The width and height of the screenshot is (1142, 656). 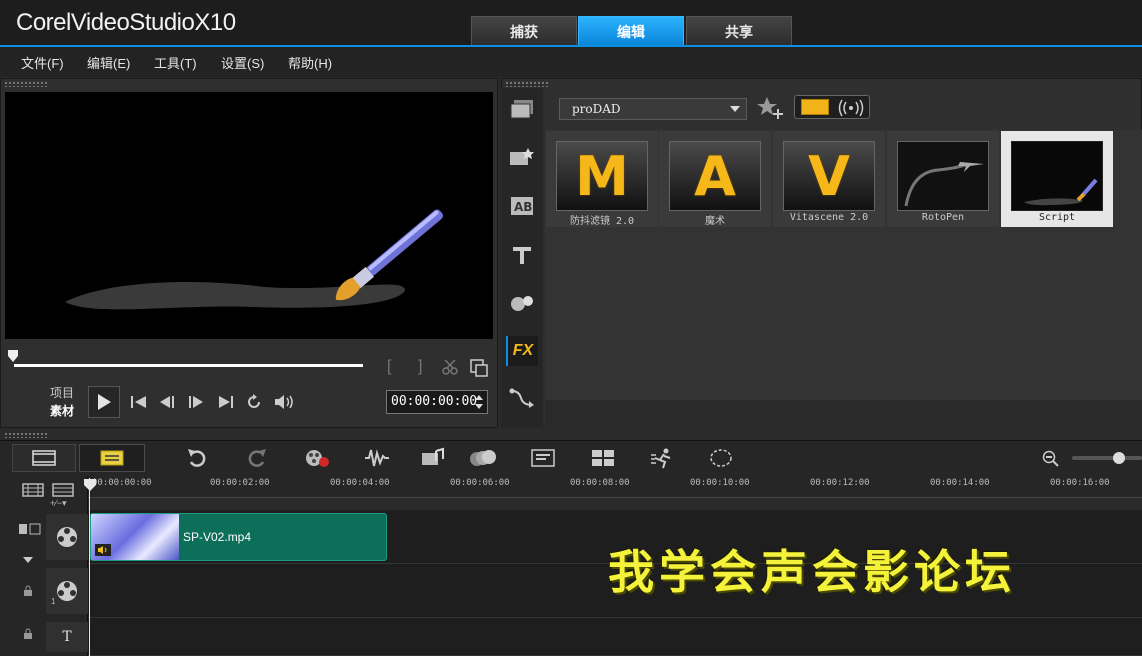 What do you see at coordinates (602, 179) in the screenshot?
I see `filter-item-mercalli: M 防抖滤镜 2.0` at bounding box center [602, 179].